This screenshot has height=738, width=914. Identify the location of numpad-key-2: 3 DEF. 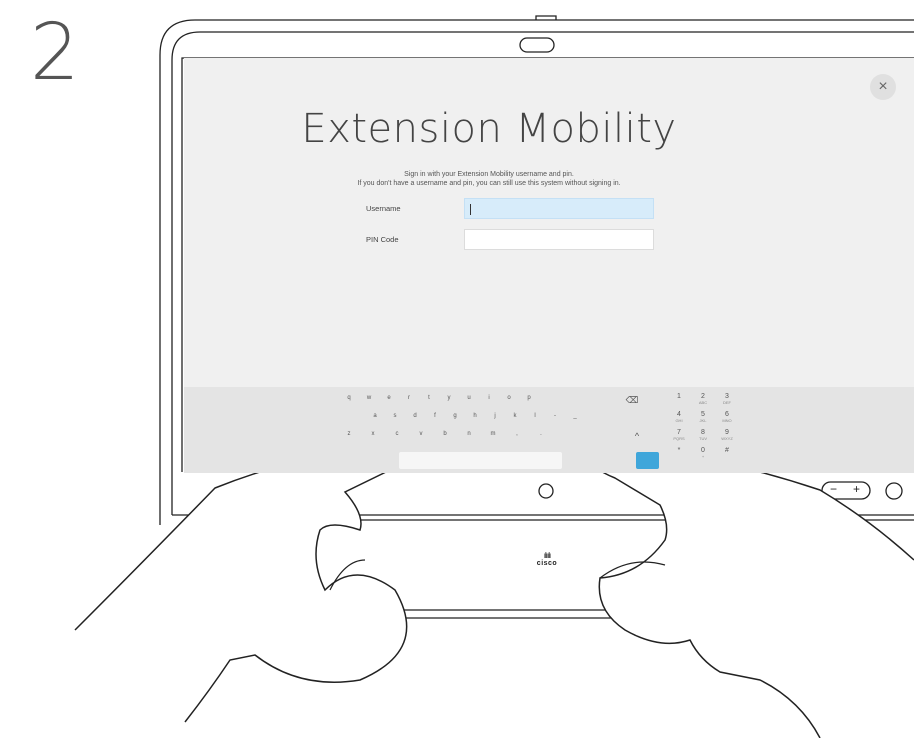
(727, 399).